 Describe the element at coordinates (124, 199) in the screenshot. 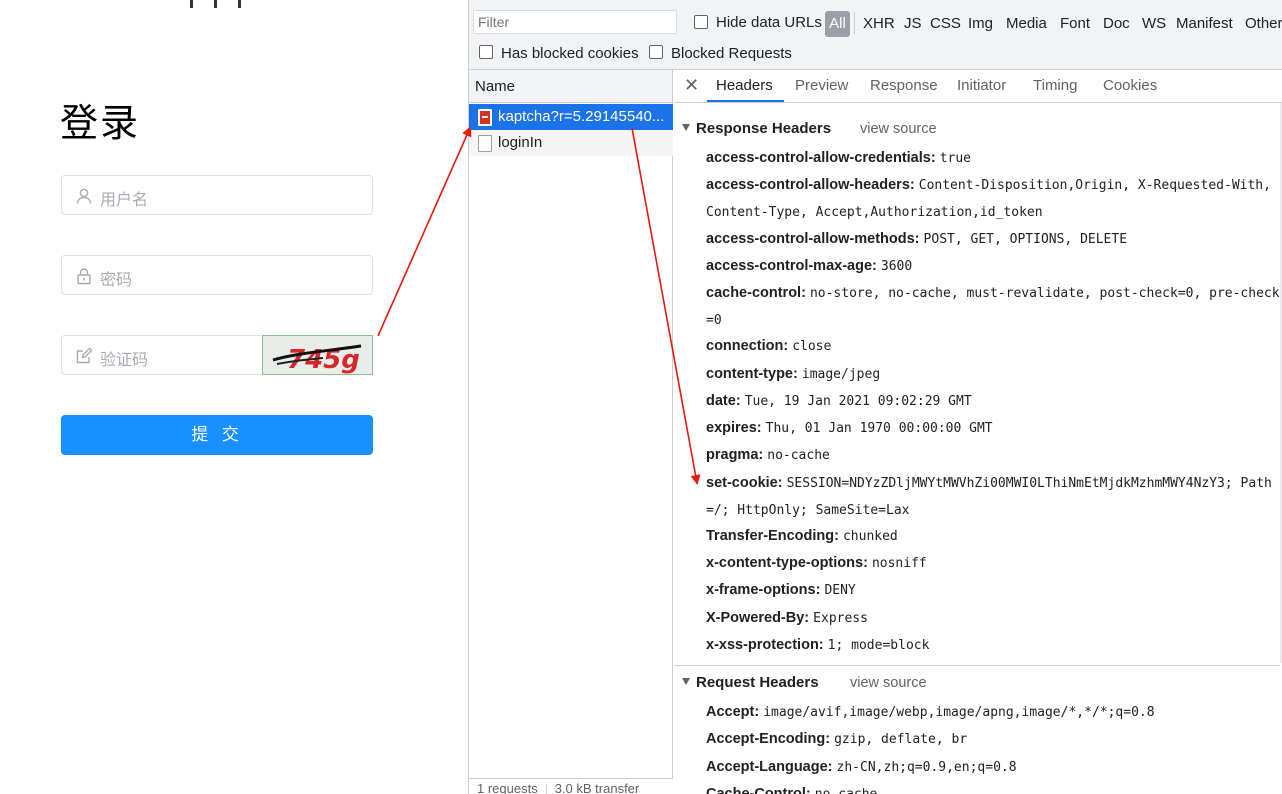

I see `username-placeholder: 用户名` at that location.